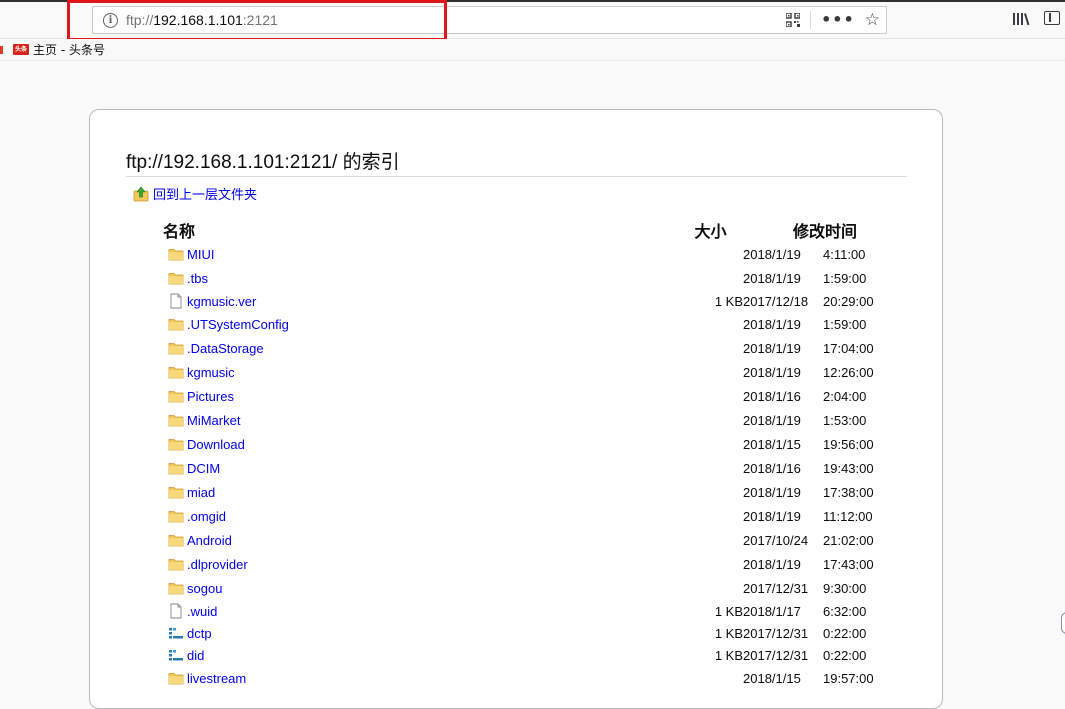  What do you see at coordinates (216, 678) in the screenshot?
I see `entry-link: livestream` at bounding box center [216, 678].